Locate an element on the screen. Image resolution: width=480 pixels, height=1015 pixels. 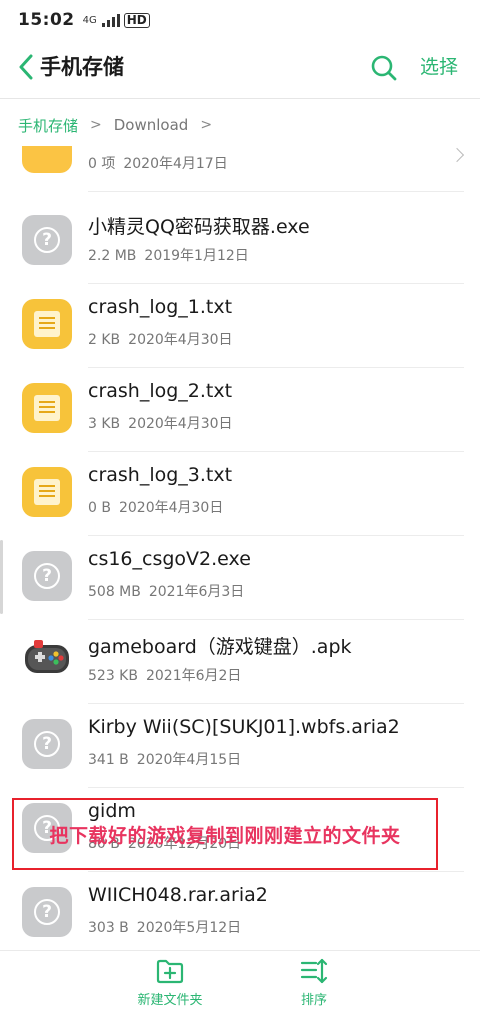
status-time: 15:02 is located at coordinates (46, 20).